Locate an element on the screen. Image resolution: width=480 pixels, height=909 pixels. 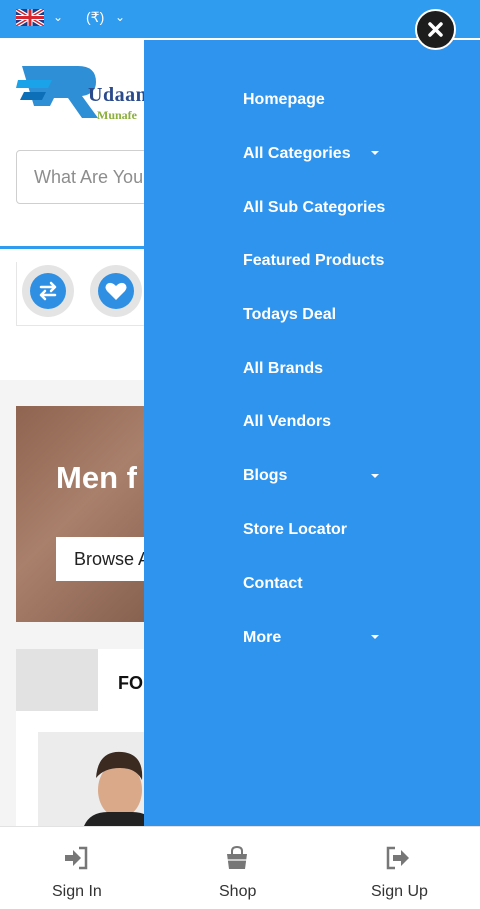
shopping-bag-icon is located at coordinates (237, 858).